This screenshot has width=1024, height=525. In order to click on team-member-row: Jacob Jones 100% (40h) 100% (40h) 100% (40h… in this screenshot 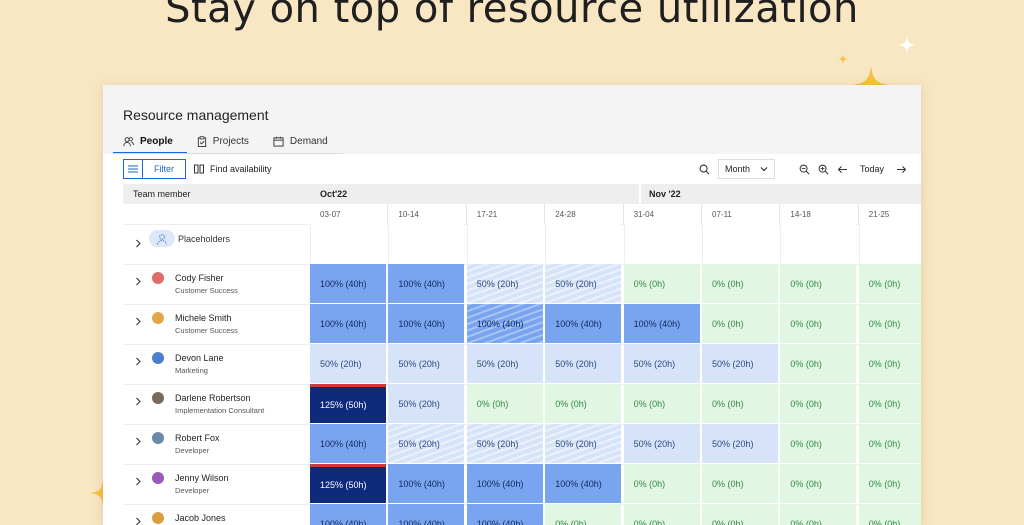, I will do `click(522, 514)`.